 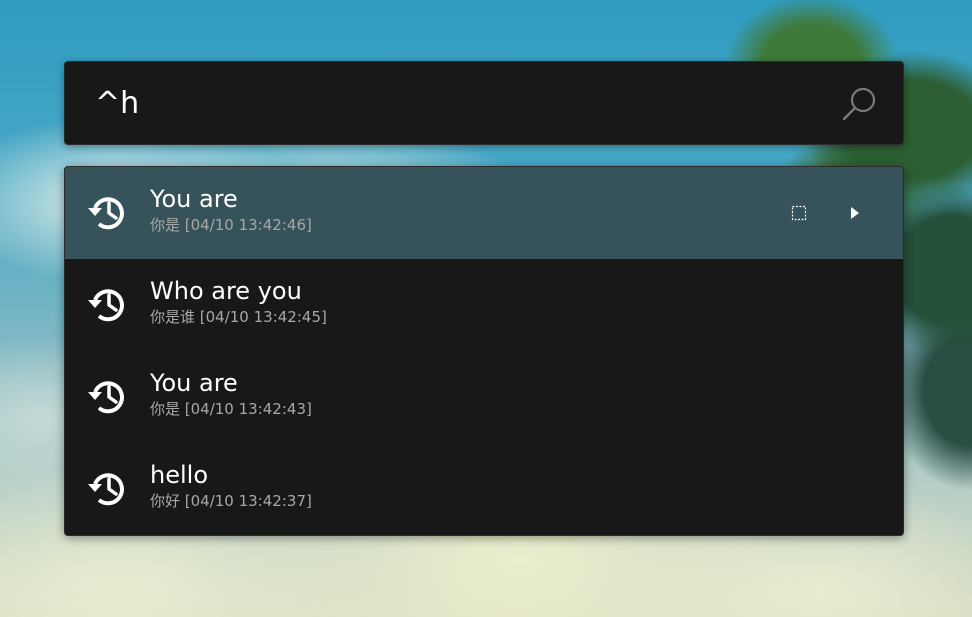 What do you see at coordinates (484, 213) in the screenshot?
I see `result-item: You are 你是 [04/10 13:42:46]` at bounding box center [484, 213].